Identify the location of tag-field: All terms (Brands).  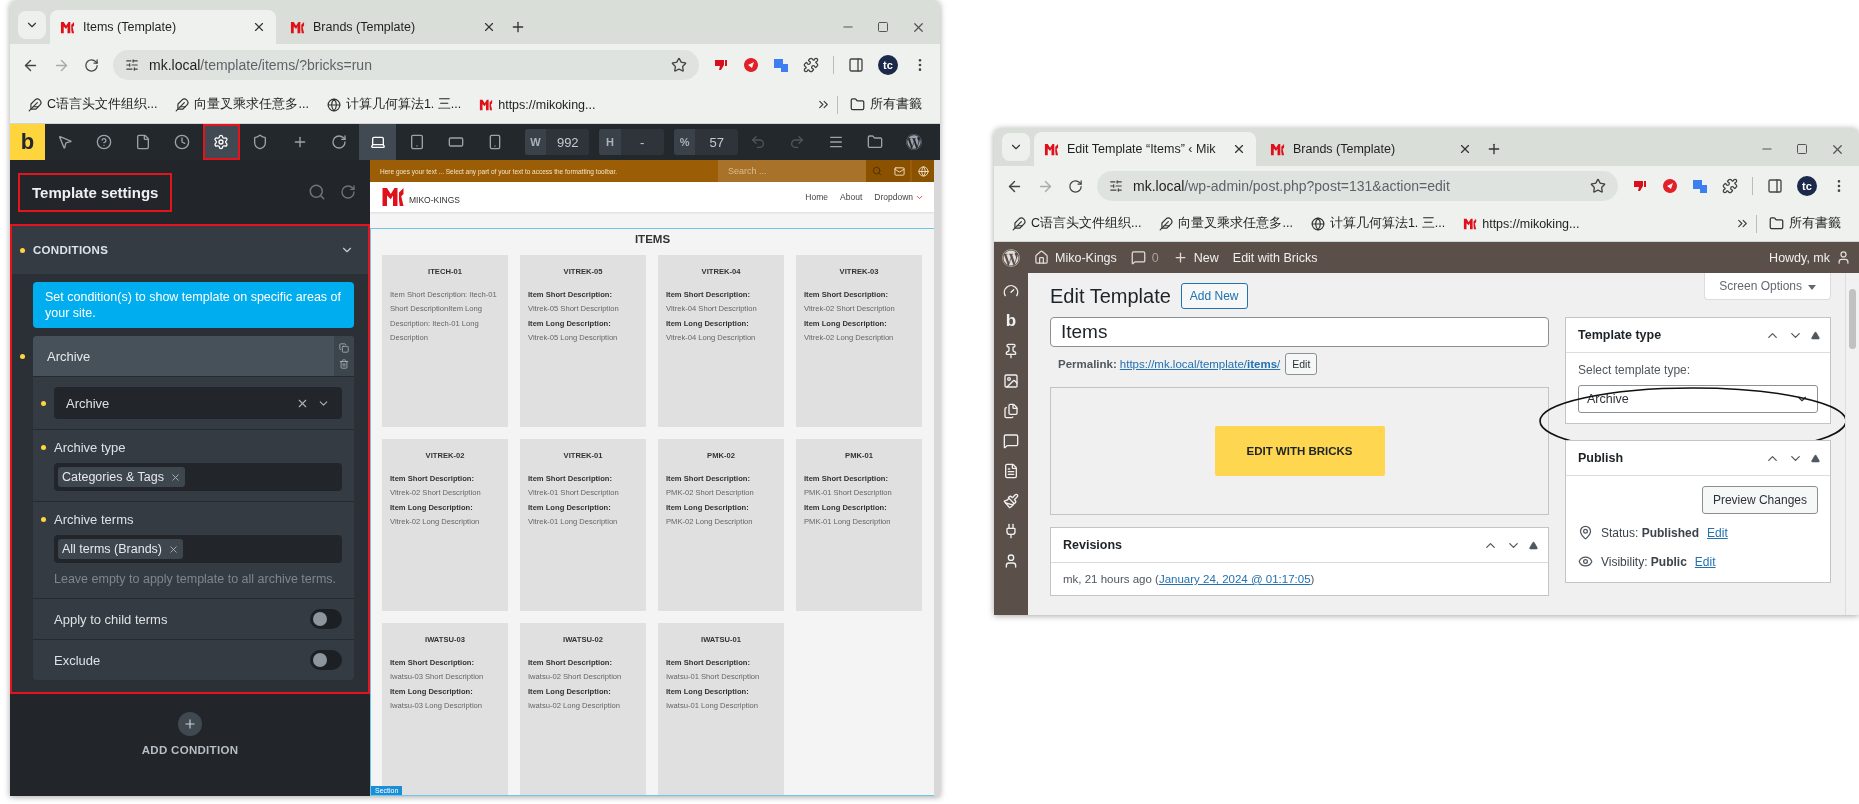
(198, 549).